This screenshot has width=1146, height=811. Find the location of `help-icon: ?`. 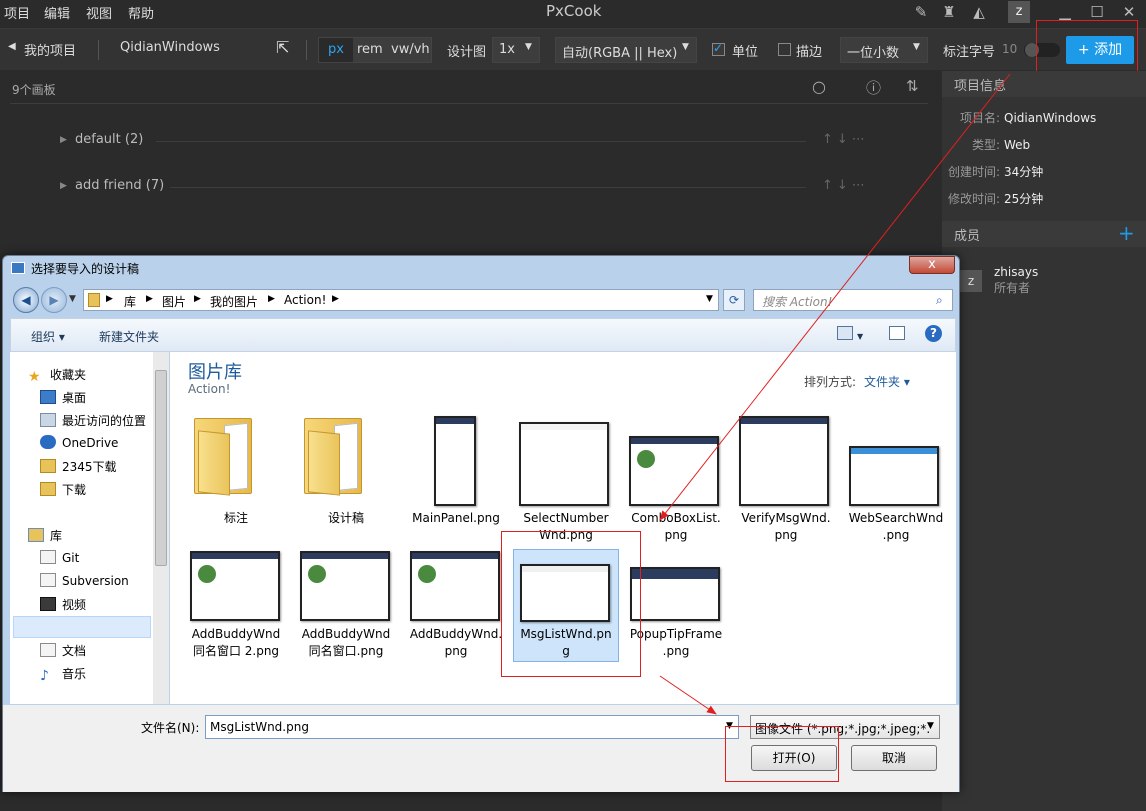

help-icon: ? is located at coordinates (933, 333).